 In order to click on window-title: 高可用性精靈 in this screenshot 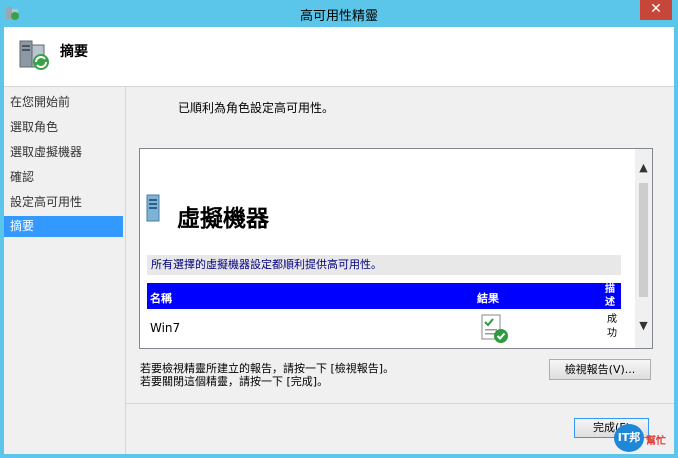, I will do `click(338, 16)`.